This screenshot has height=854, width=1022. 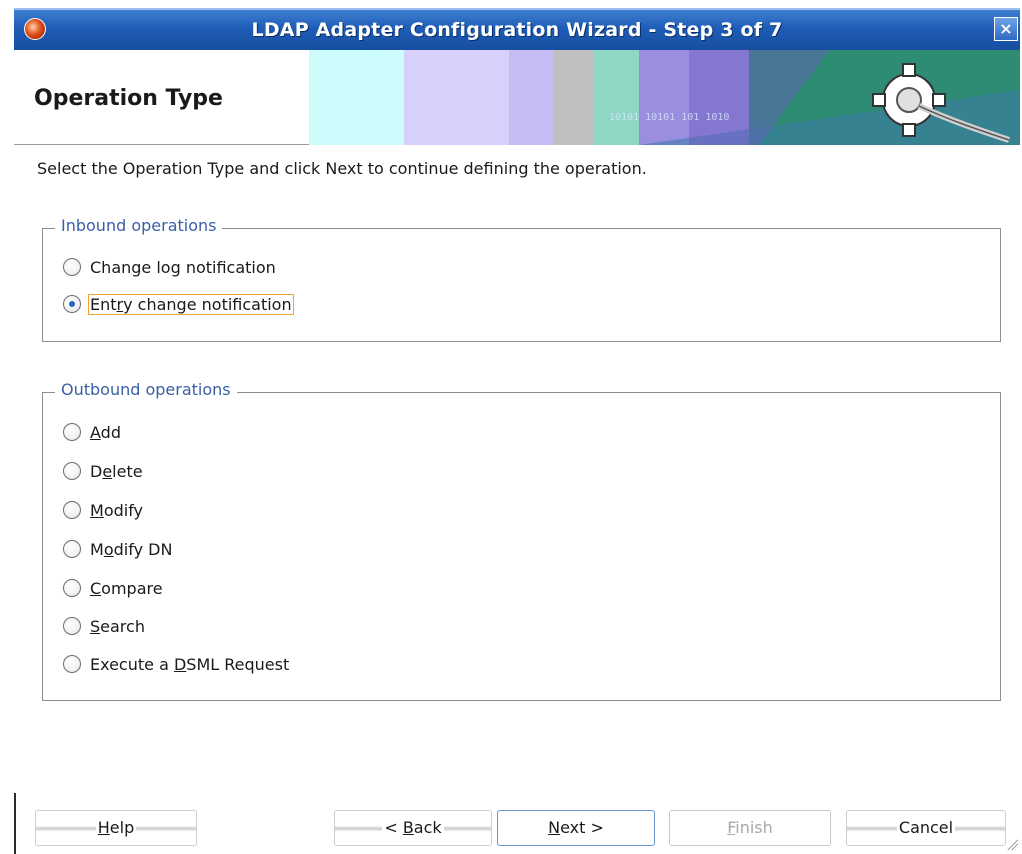 What do you see at coordinates (126, 588) in the screenshot?
I see `option-label: Compare` at bounding box center [126, 588].